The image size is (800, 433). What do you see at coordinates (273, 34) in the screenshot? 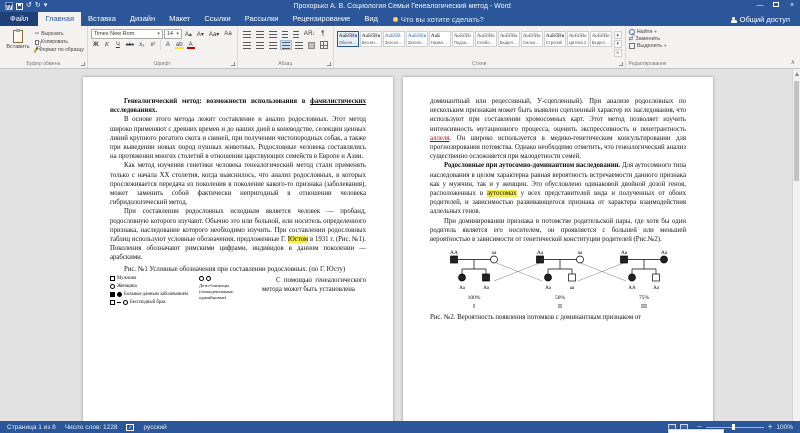
I see `multilevel-list-button` at bounding box center [273, 34].